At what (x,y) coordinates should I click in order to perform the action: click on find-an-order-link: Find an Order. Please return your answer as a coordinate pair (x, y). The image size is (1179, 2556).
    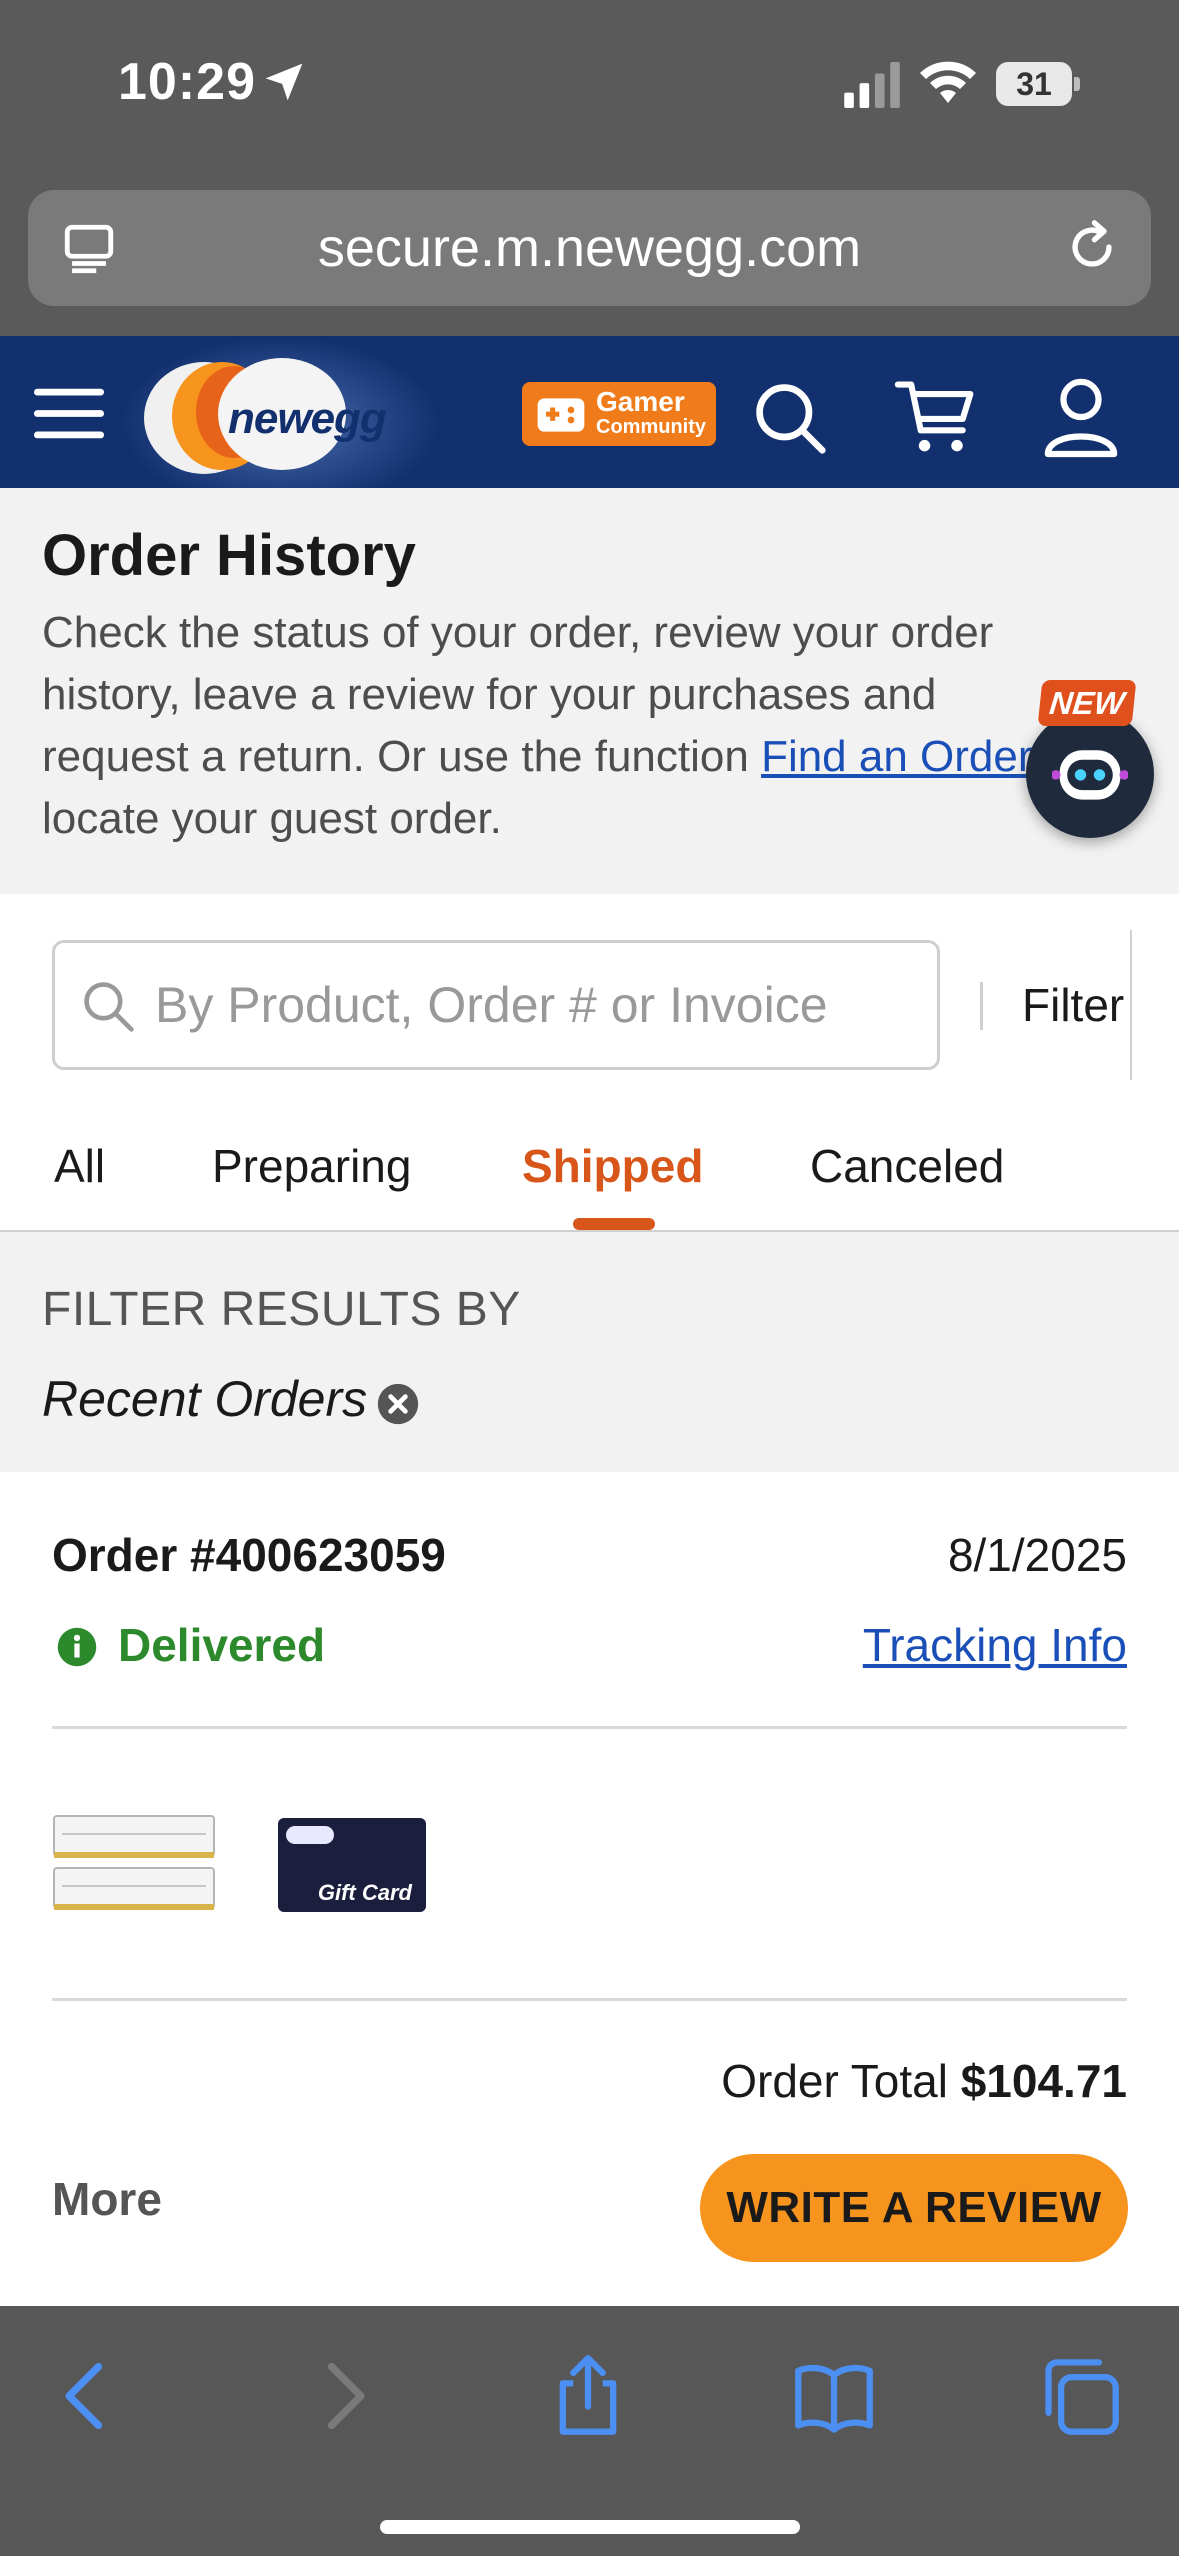
    Looking at the image, I should click on (896, 756).